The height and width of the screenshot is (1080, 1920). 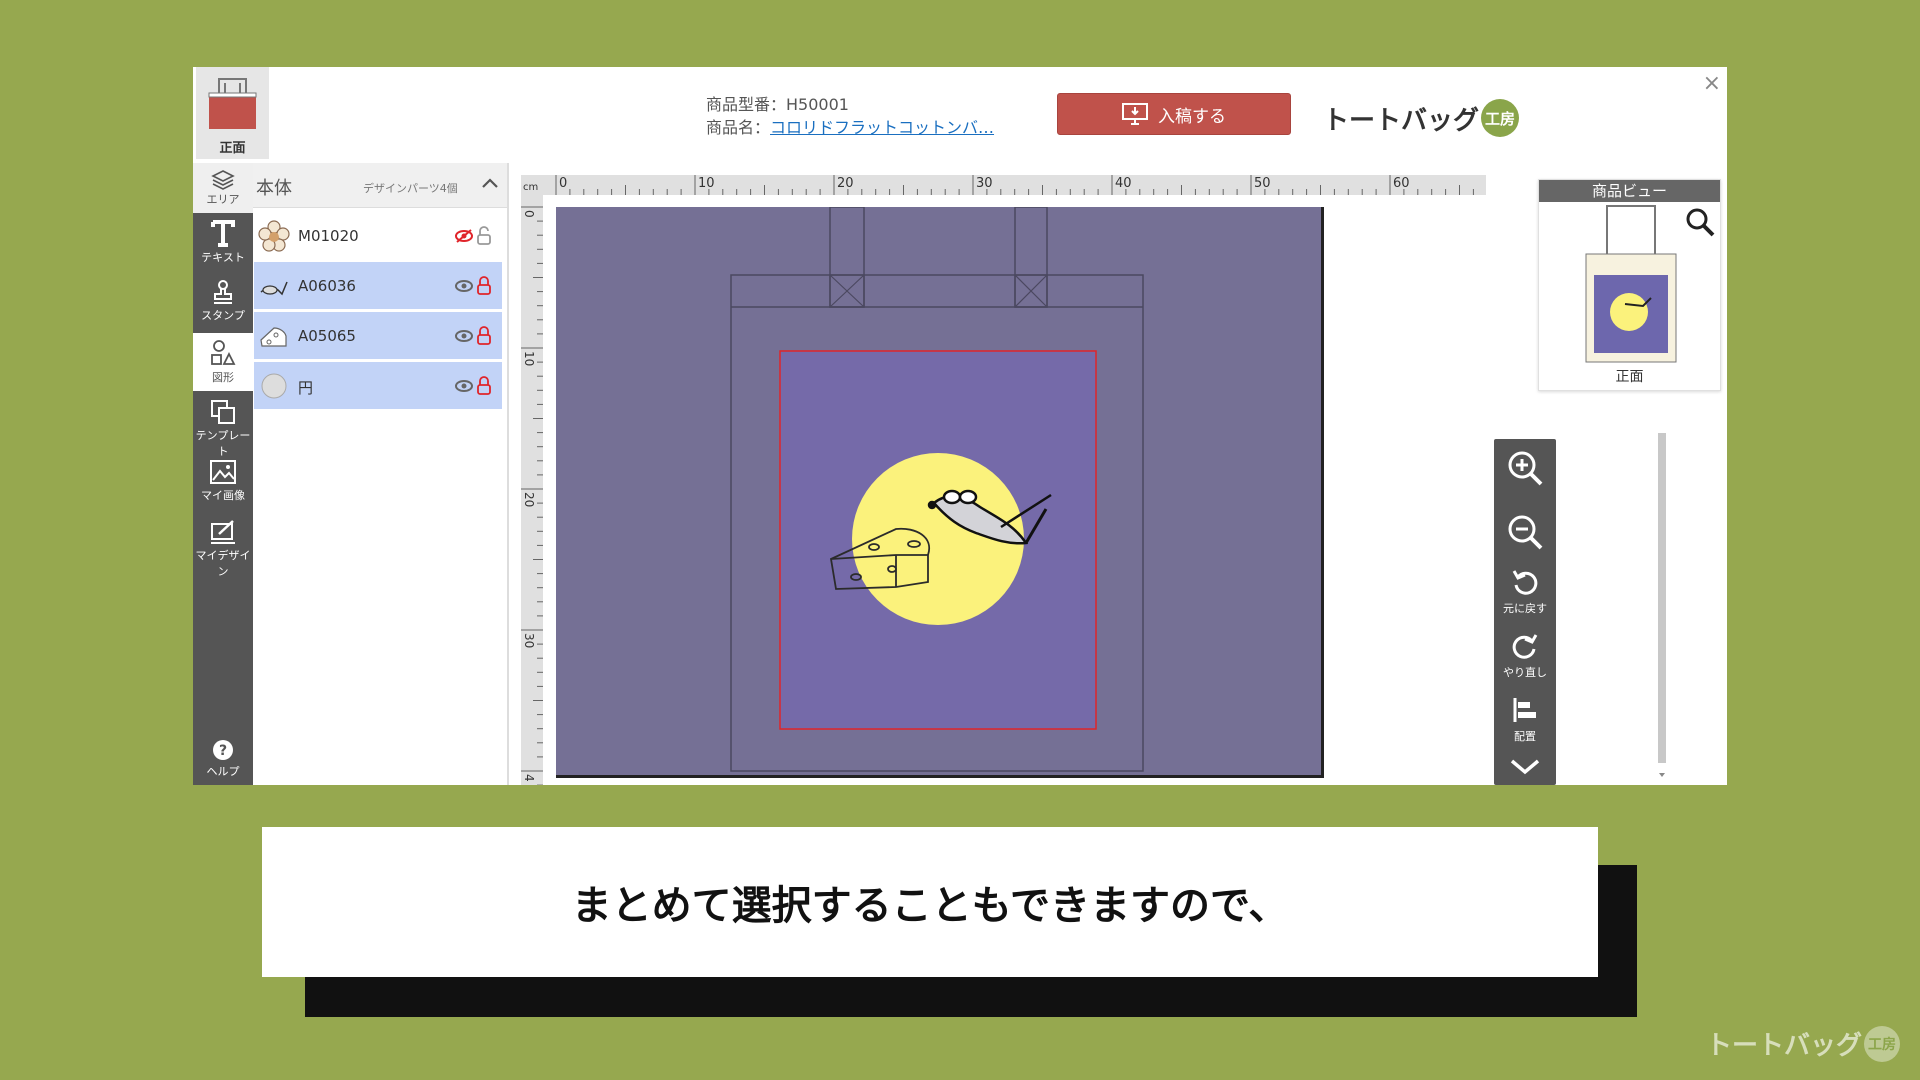 I want to click on undo-button: 元に戻す, so click(x=1525, y=591).